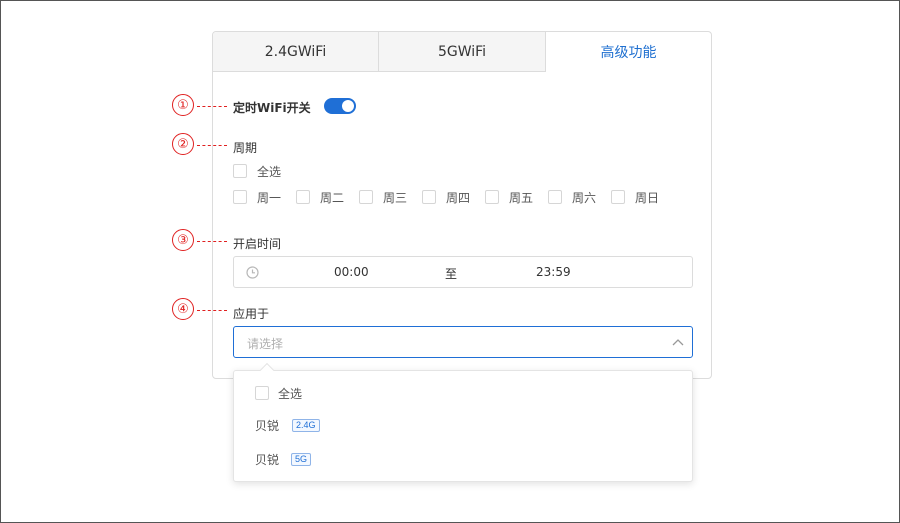 This screenshot has height=523, width=900. I want to click on marker-4: ④, so click(183, 309).